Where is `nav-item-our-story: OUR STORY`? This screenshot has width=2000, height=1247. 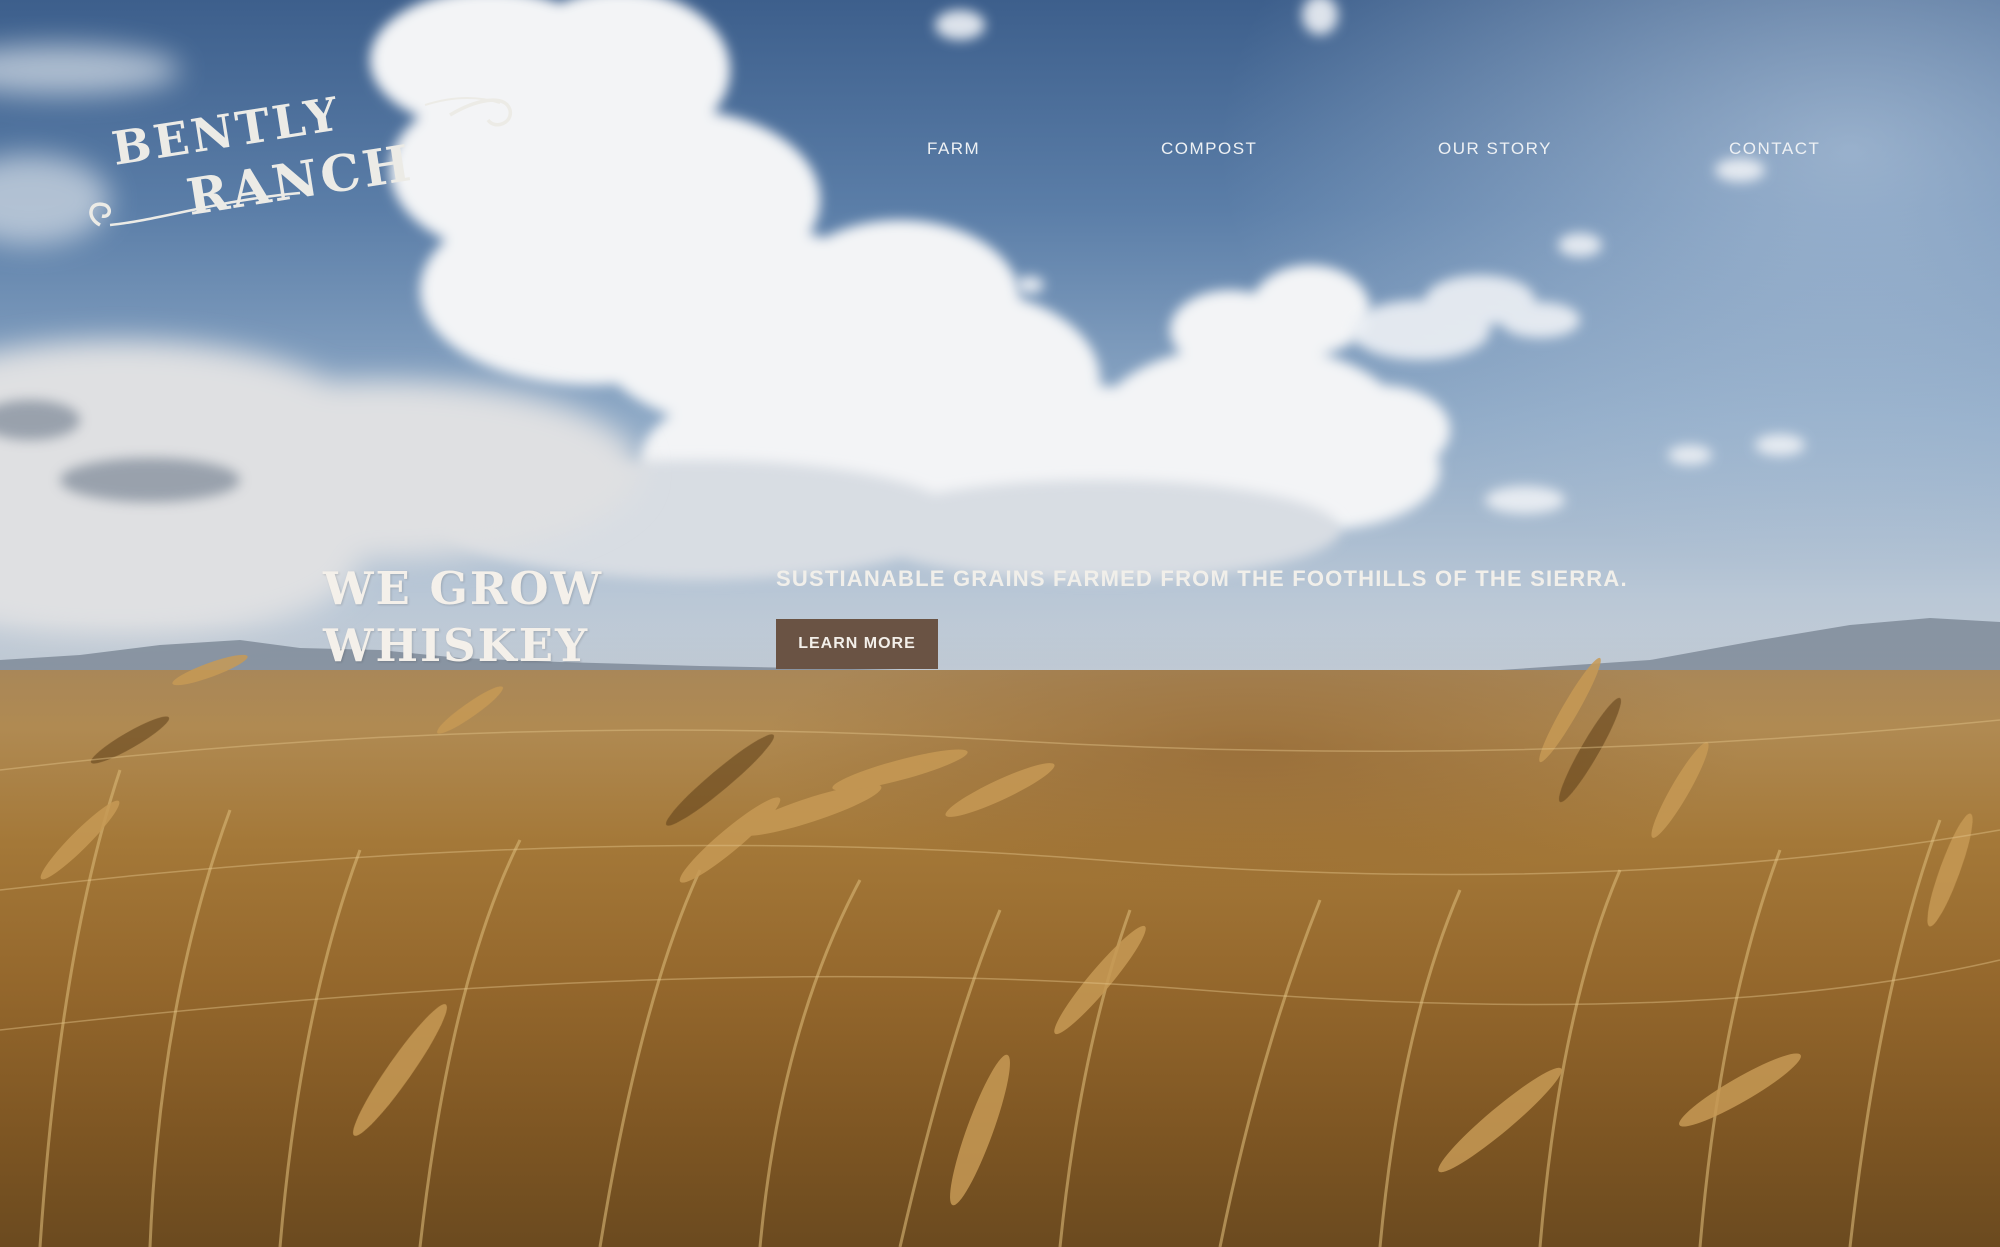
nav-item-our-story: OUR STORY is located at coordinates (1495, 149).